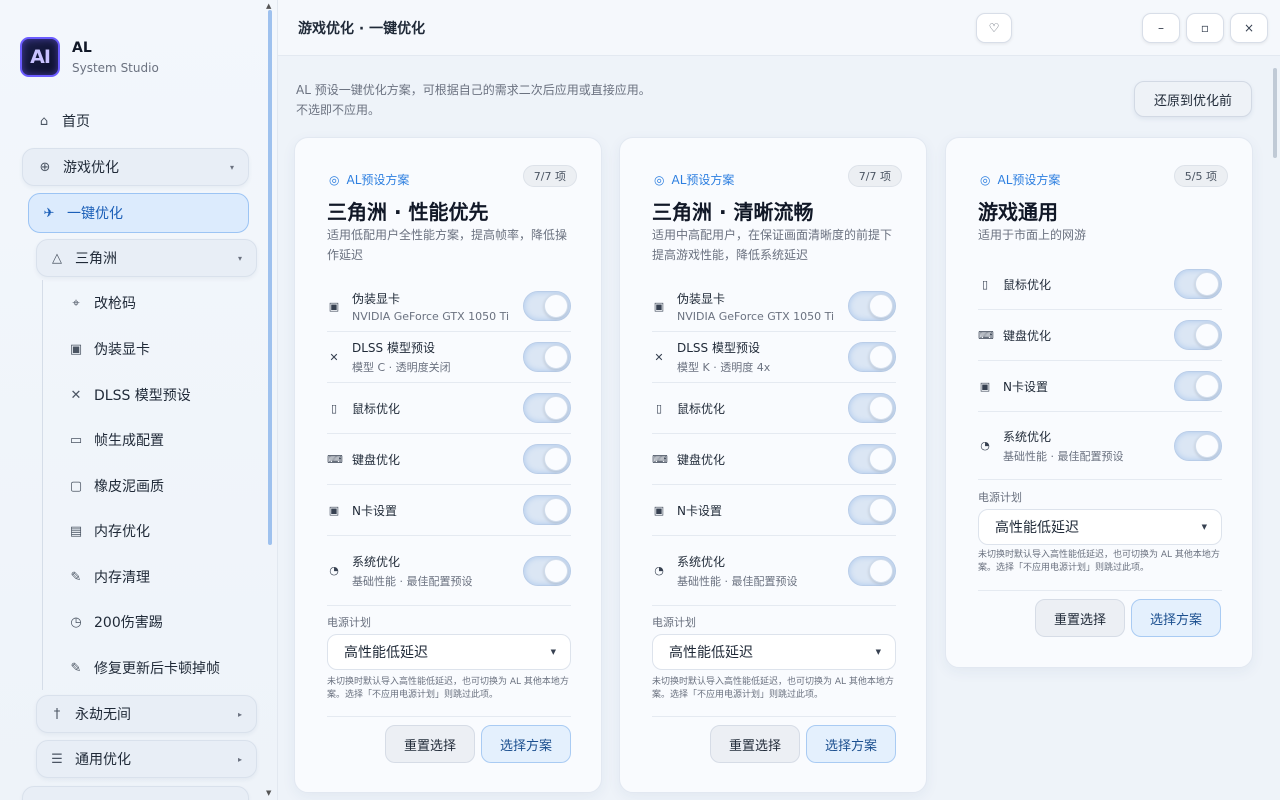 The width and height of the screenshot is (1280, 800). Describe the element at coordinates (1161, 28) in the screenshot. I see `minimize-button: –` at that location.